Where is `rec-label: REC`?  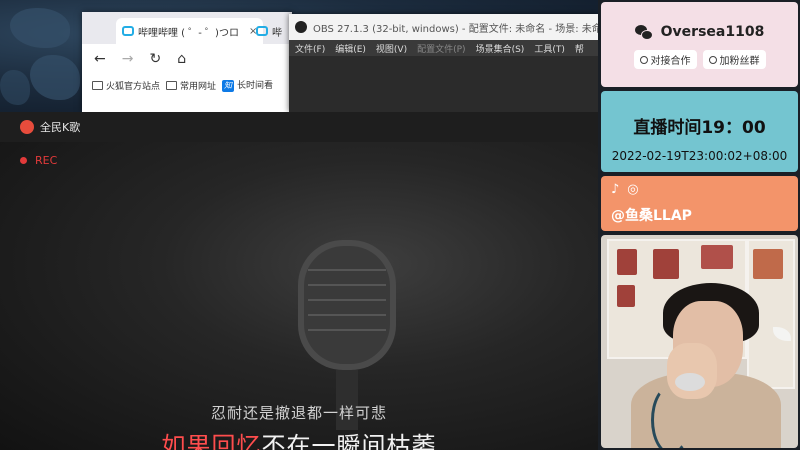 rec-label: REC is located at coordinates (46, 160).